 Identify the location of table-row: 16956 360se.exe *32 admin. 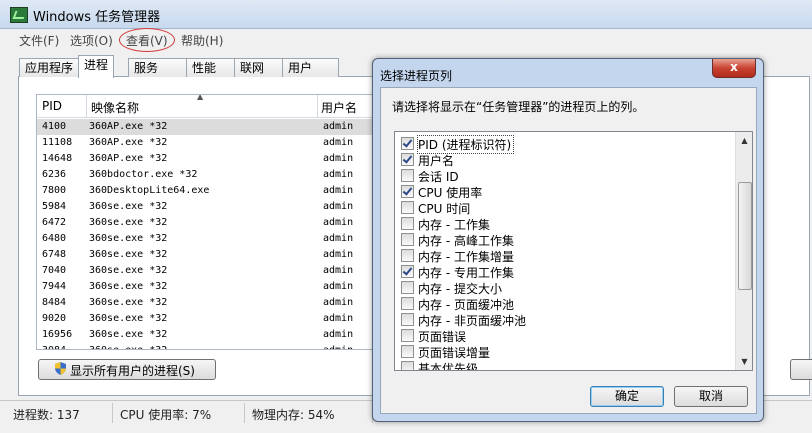
(207, 335).